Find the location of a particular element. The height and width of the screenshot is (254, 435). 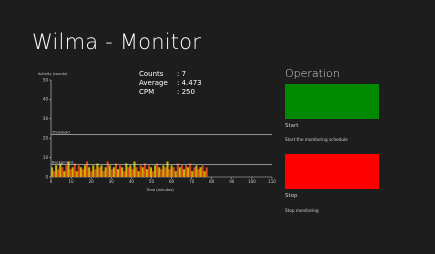

counts-value: : 7 is located at coordinates (182, 74).